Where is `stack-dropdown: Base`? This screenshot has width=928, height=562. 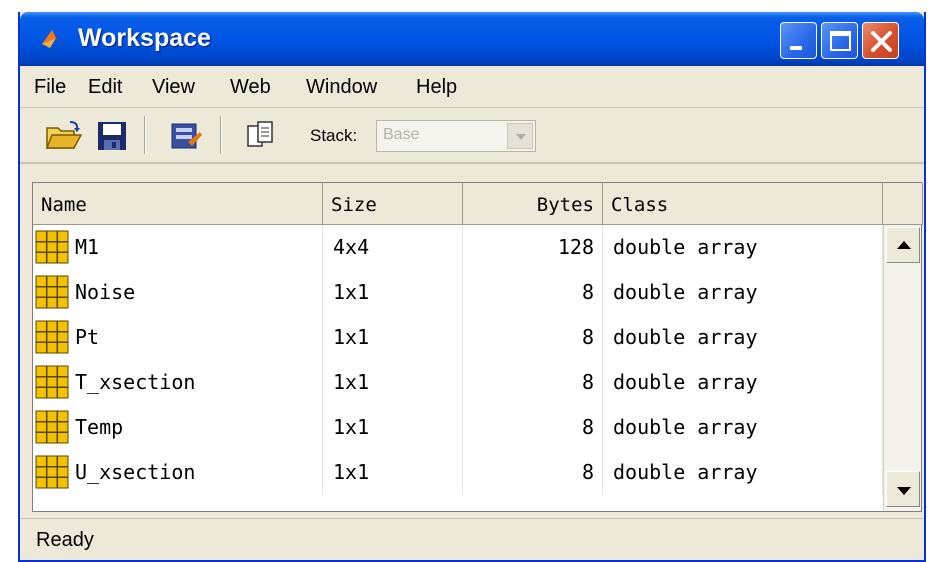
stack-dropdown: Base is located at coordinates (456, 136).